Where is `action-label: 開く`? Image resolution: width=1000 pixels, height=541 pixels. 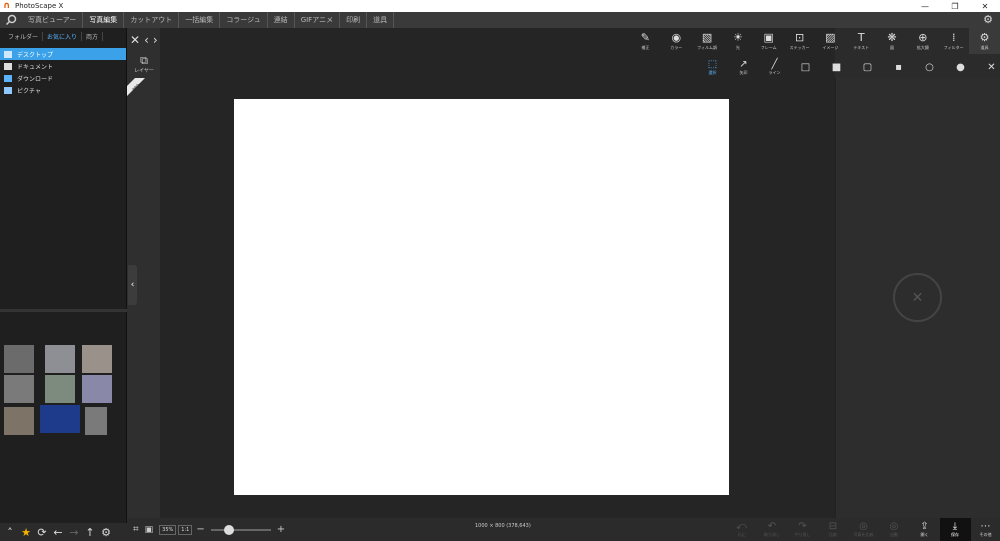 action-label: 開く is located at coordinates (924, 534).